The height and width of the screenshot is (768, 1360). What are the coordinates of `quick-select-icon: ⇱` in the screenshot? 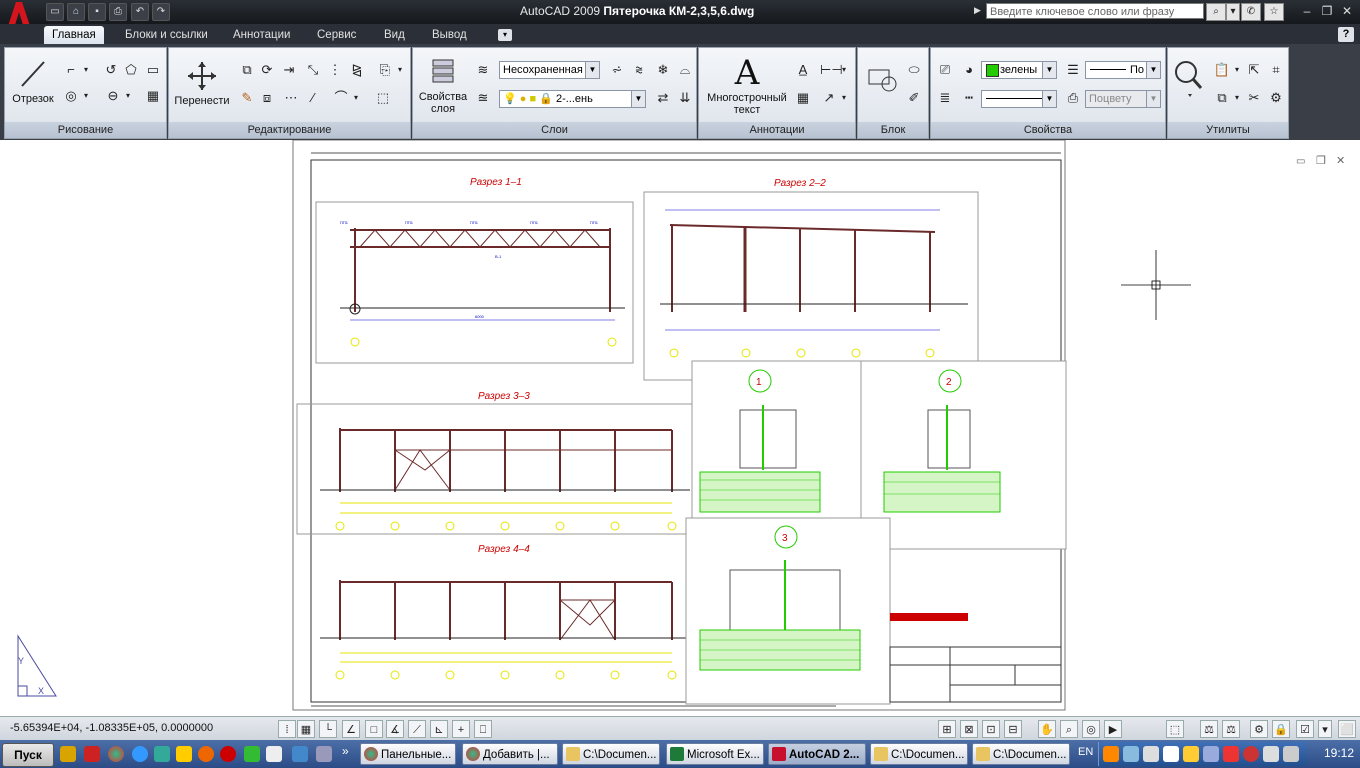 It's located at (1254, 70).